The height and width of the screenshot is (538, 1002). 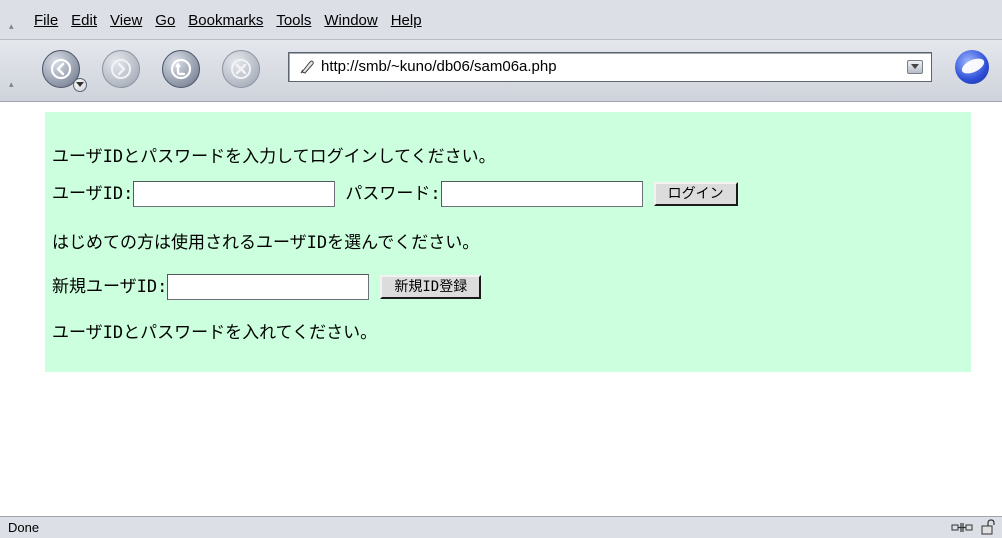 What do you see at coordinates (225, 21) in the screenshot?
I see `menu-bookmarks: Bookmarks` at bounding box center [225, 21].